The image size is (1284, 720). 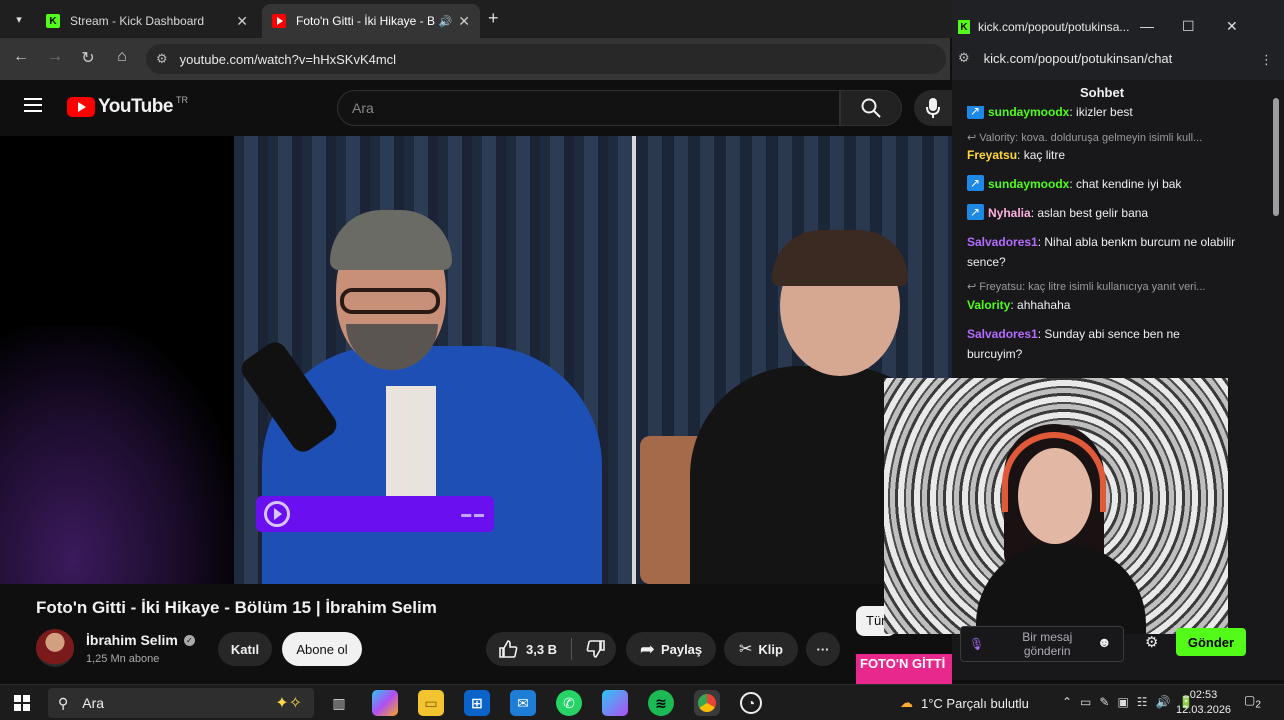 I want to click on chat-text: ahhahaha, so click(x=1044, y=305).